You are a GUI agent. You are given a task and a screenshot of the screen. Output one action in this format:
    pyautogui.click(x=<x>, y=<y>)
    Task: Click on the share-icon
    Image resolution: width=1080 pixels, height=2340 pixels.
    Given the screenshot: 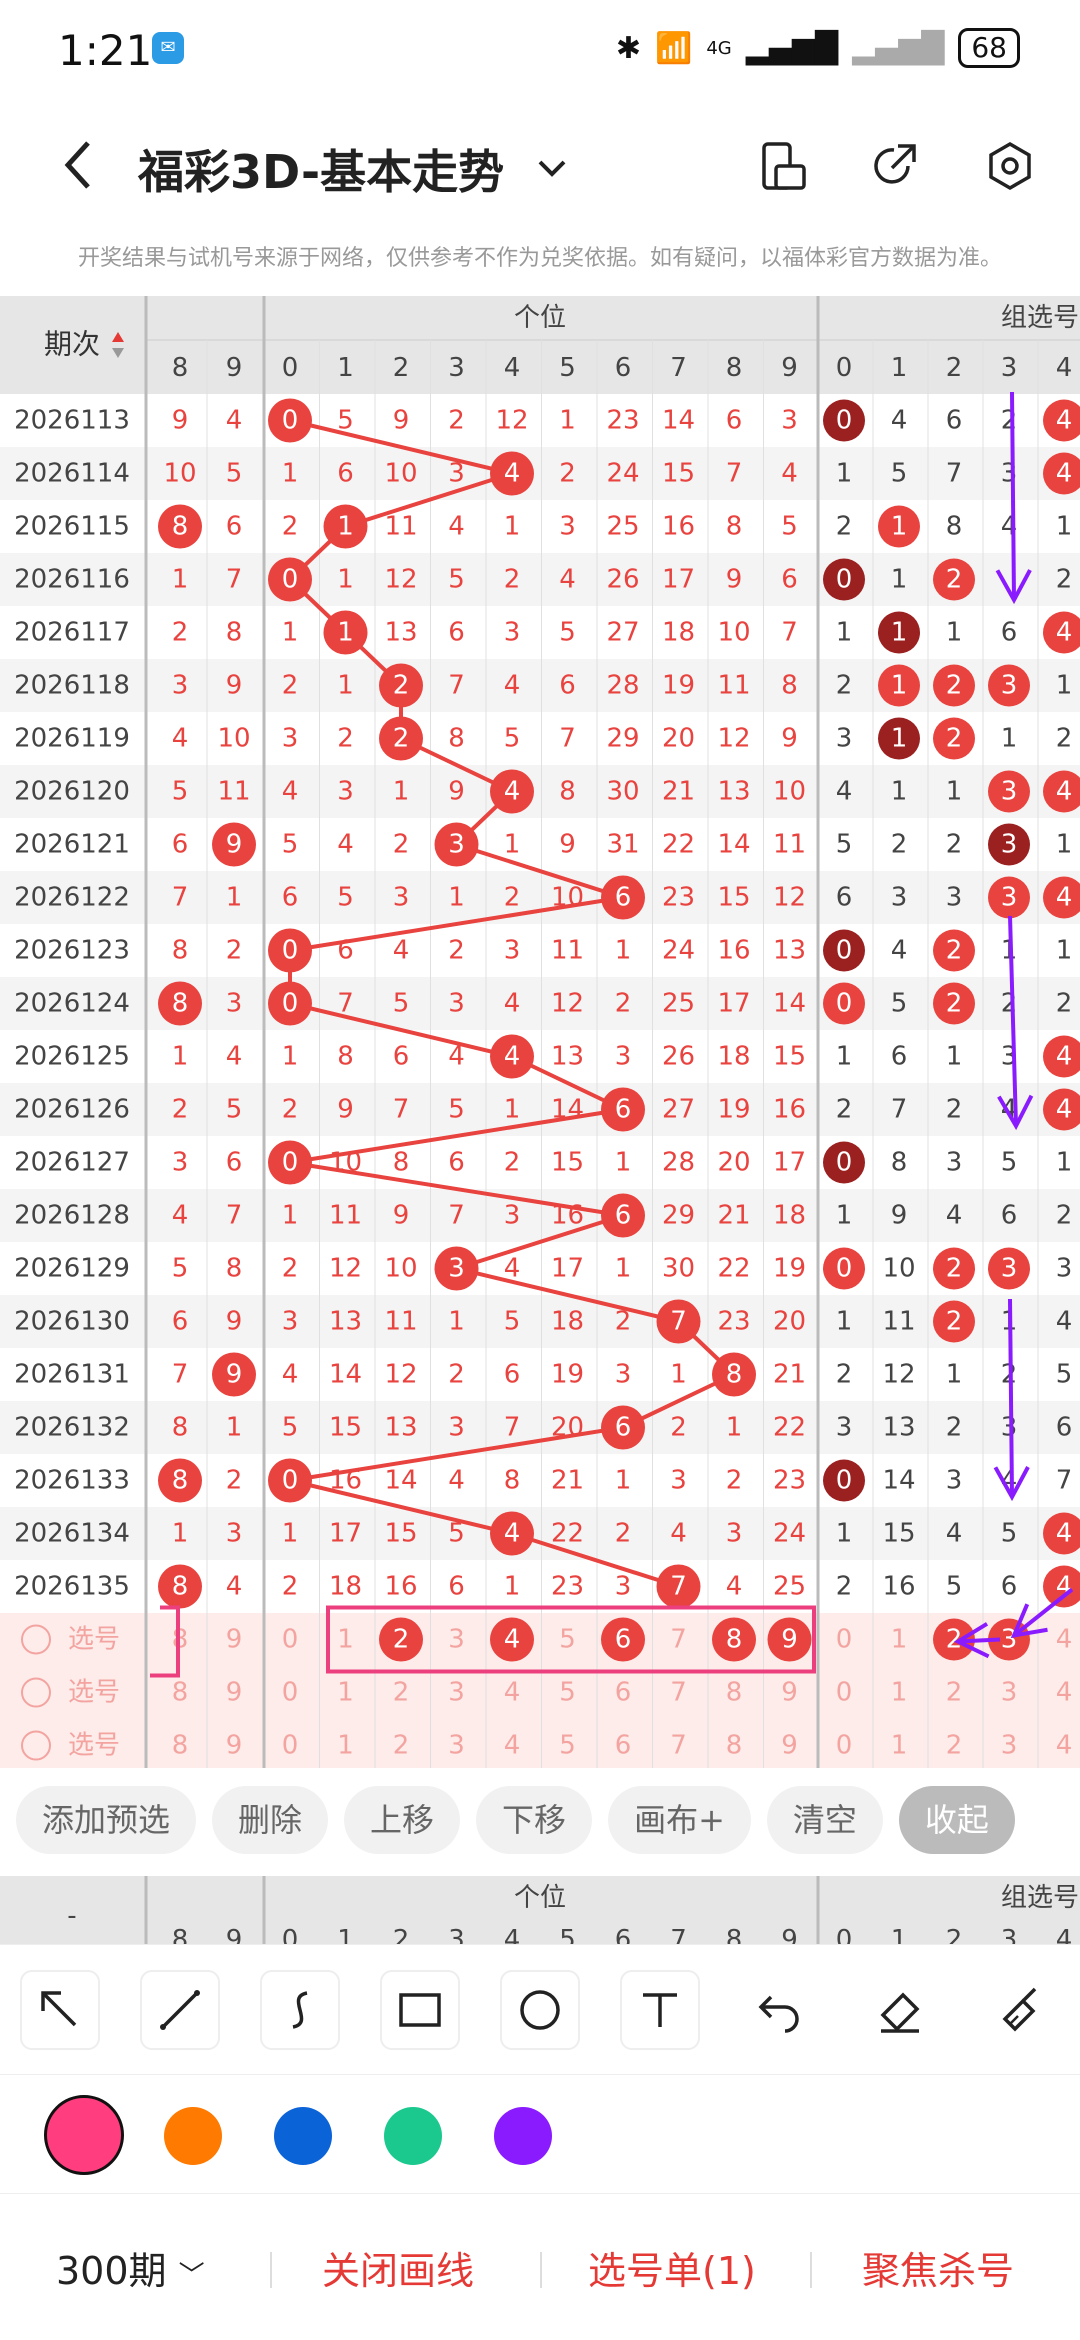 What is the action you would take?
    pyautogui.click(x=894, y=166)
    